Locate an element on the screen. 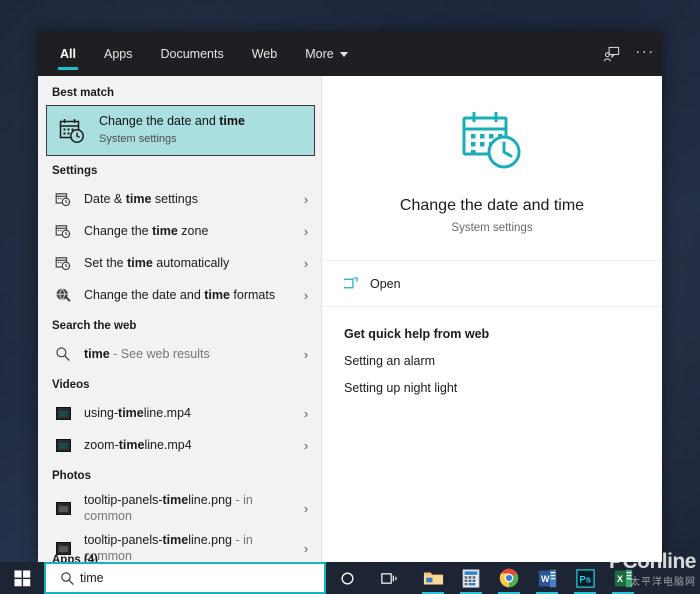 The width and height of the screenshot is (700, 594). list-item-label: Change the date and time formats is located at coordinates (180, 295).